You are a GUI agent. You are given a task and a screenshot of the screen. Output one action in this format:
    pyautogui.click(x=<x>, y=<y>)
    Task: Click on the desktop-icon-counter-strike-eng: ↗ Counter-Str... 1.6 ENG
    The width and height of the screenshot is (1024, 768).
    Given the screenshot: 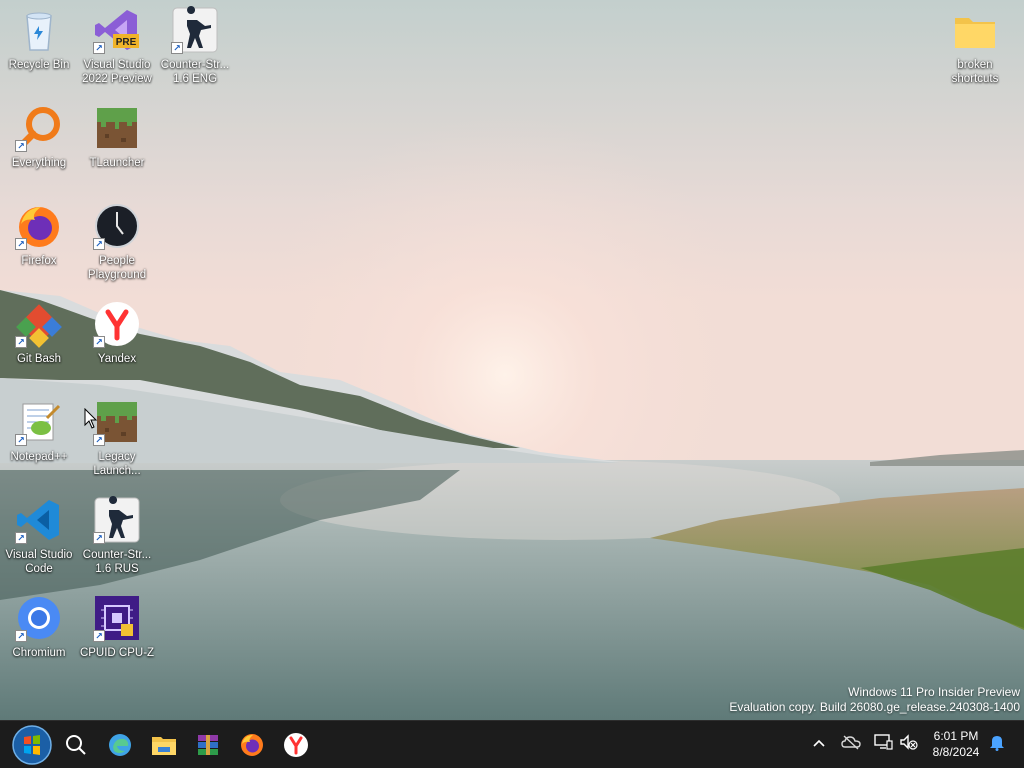 What is the action you would take?
    pyautogui.click(x=195, y=50)
    